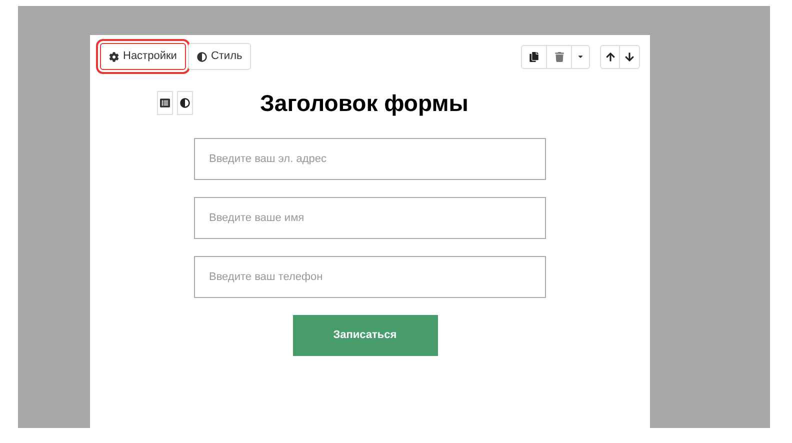 The height and width of the screenshot is (443, 792). I want to click on form-style-button, so click(185, 103).